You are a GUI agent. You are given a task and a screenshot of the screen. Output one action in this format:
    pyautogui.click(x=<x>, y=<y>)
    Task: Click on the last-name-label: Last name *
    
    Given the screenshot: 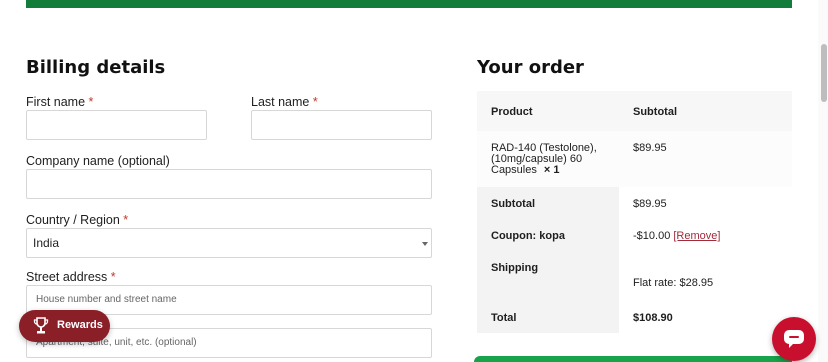 What is the action you would take?
    pyautogui.click(x=284, y=102)
    